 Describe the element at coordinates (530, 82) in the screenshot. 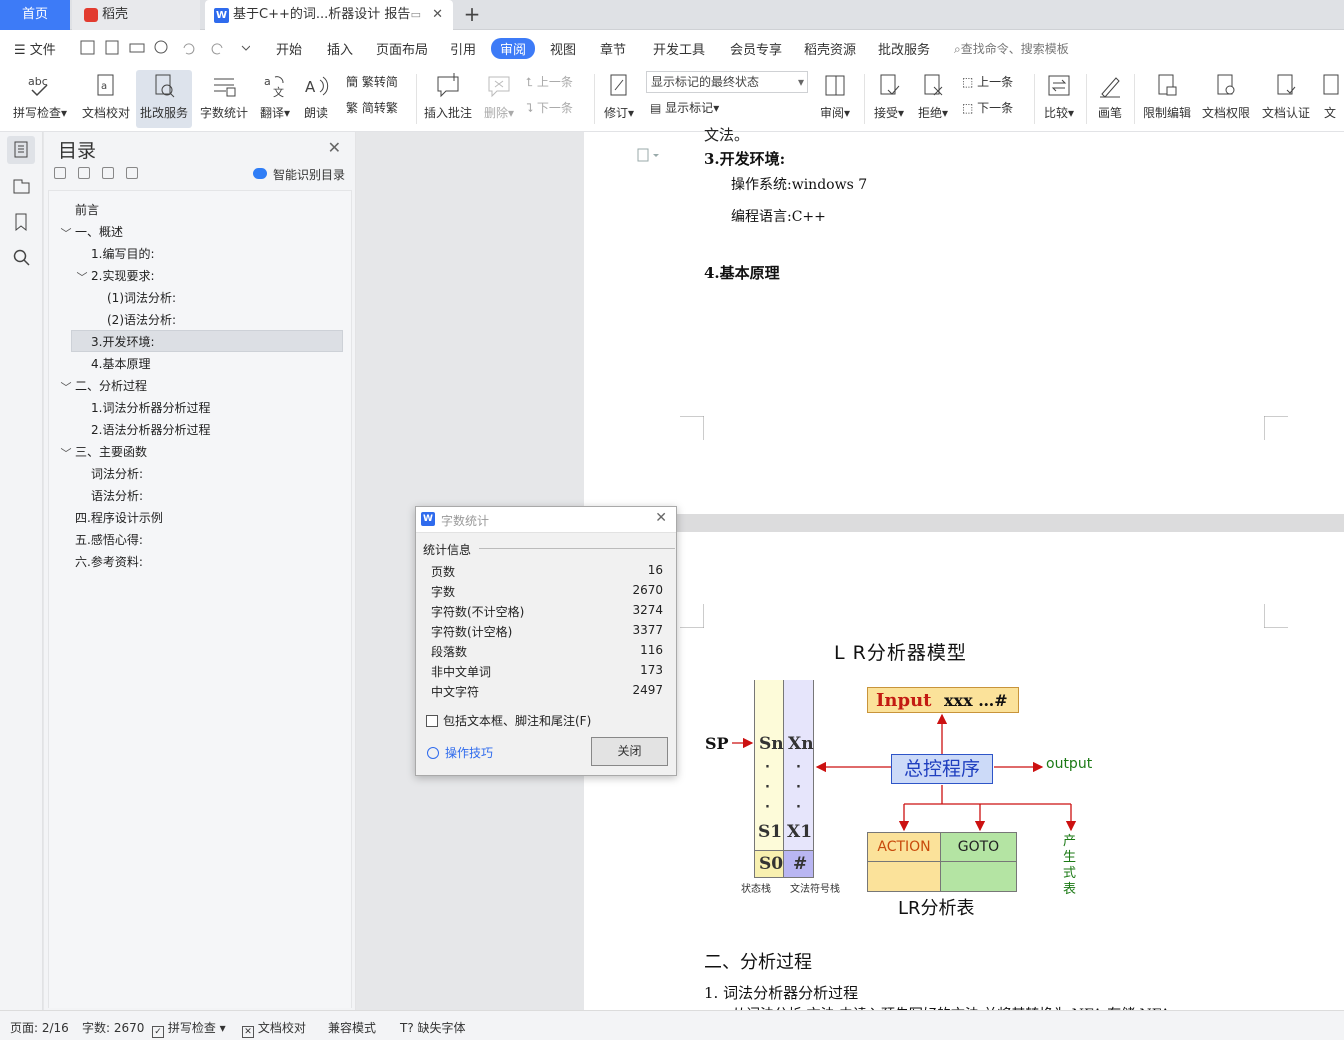

I see `prev-comment-icon: ⮤` at that location.